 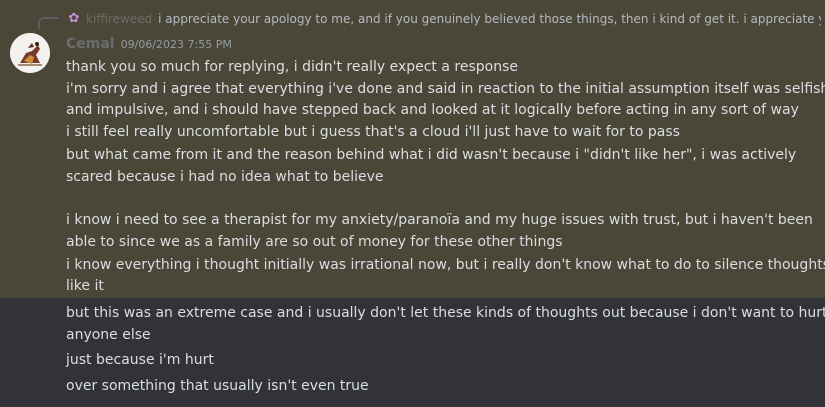 I want to click on reply-spine, so click(x=48, y=23).